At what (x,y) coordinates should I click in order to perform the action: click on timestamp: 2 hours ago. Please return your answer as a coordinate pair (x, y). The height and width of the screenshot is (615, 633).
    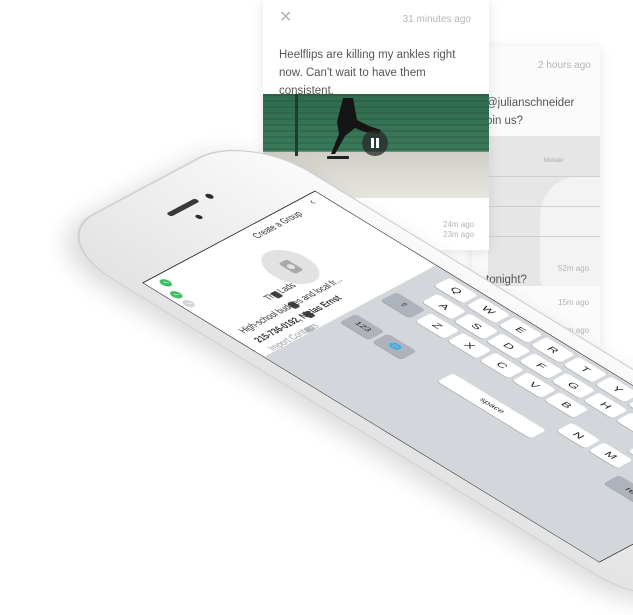
    Looking at the image, I should click on (564, 65).